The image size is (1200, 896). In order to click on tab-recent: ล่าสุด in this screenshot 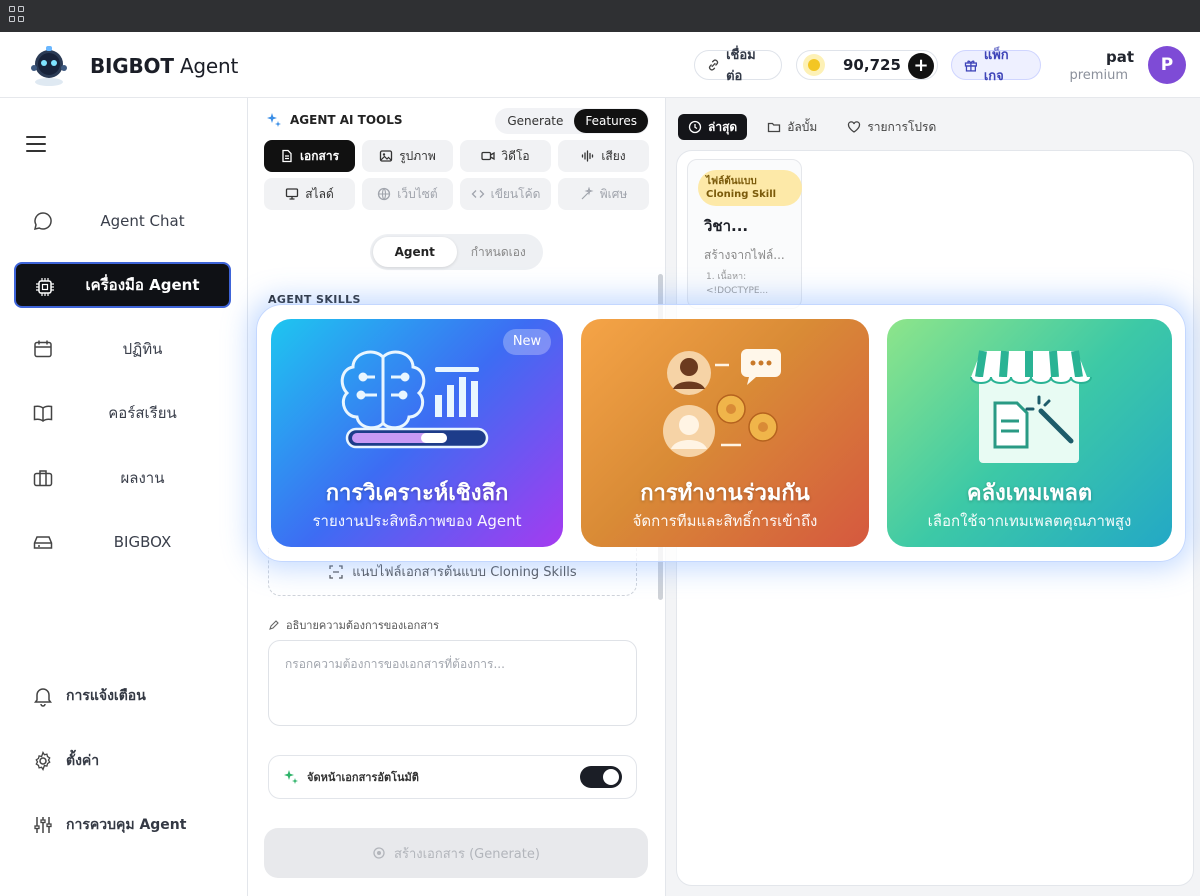, I will do `click(713, 127)`.